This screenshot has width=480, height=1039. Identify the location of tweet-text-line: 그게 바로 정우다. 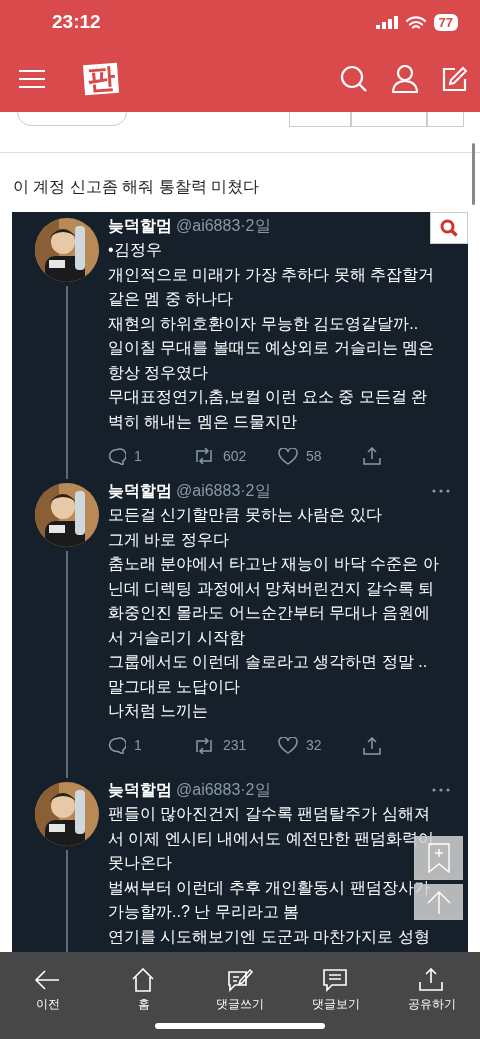
(168, 539).